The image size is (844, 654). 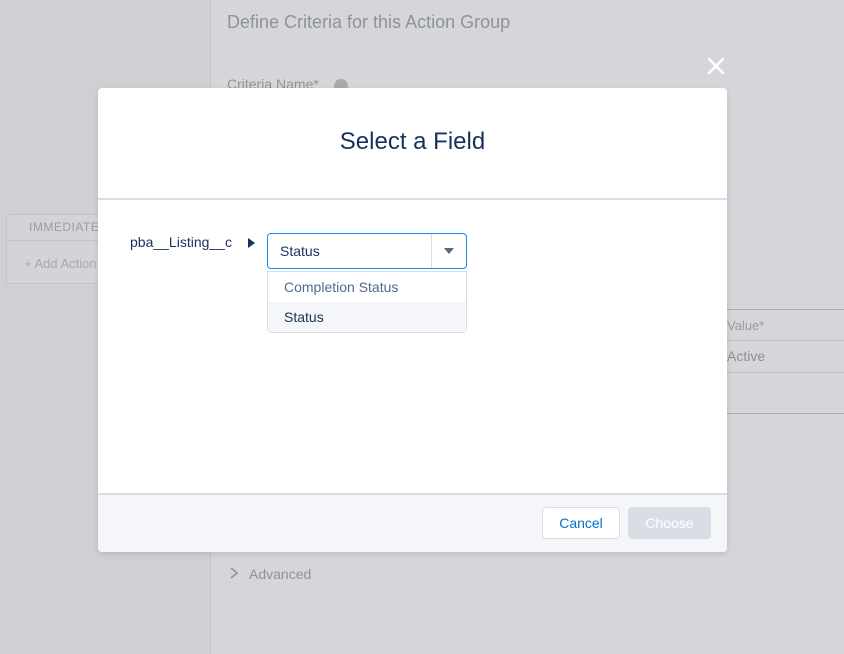 What do you see at coordinates (716, 67) in the screenshot?
I see `close-icon` at bounding box center [716, 67].